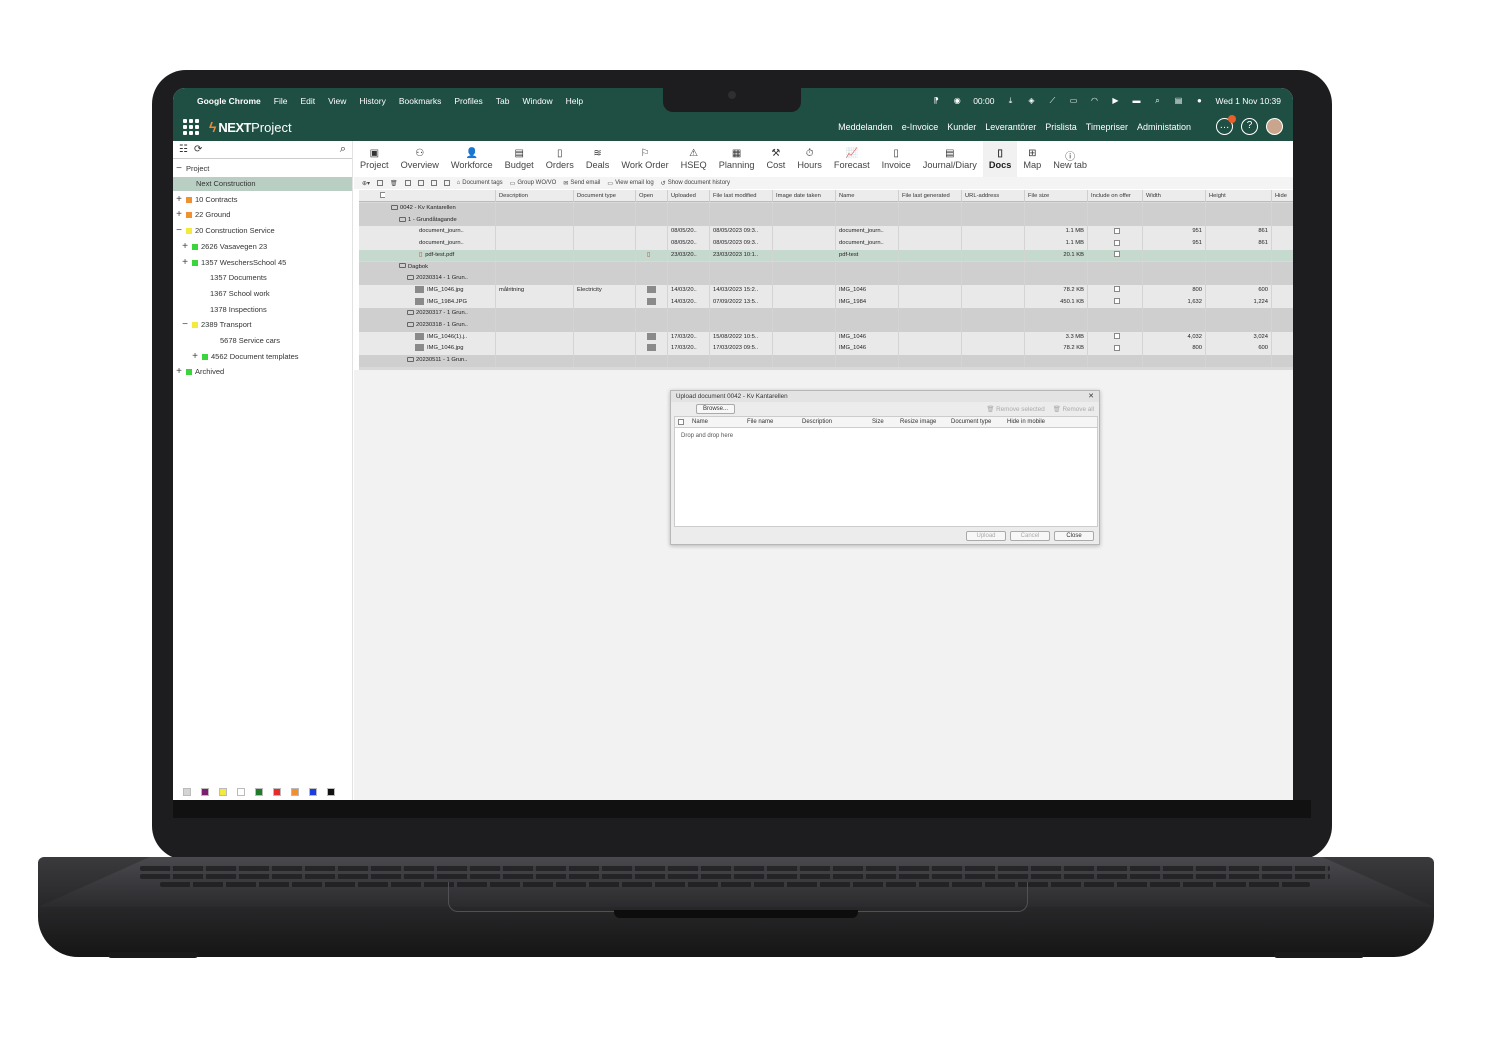 This screenshot has width=1500, height=1047. What do you see at coordinates (202, 215) in the screenshot?
I see `sidebar-item: +22 Ground` at bounding box center [202, 215].